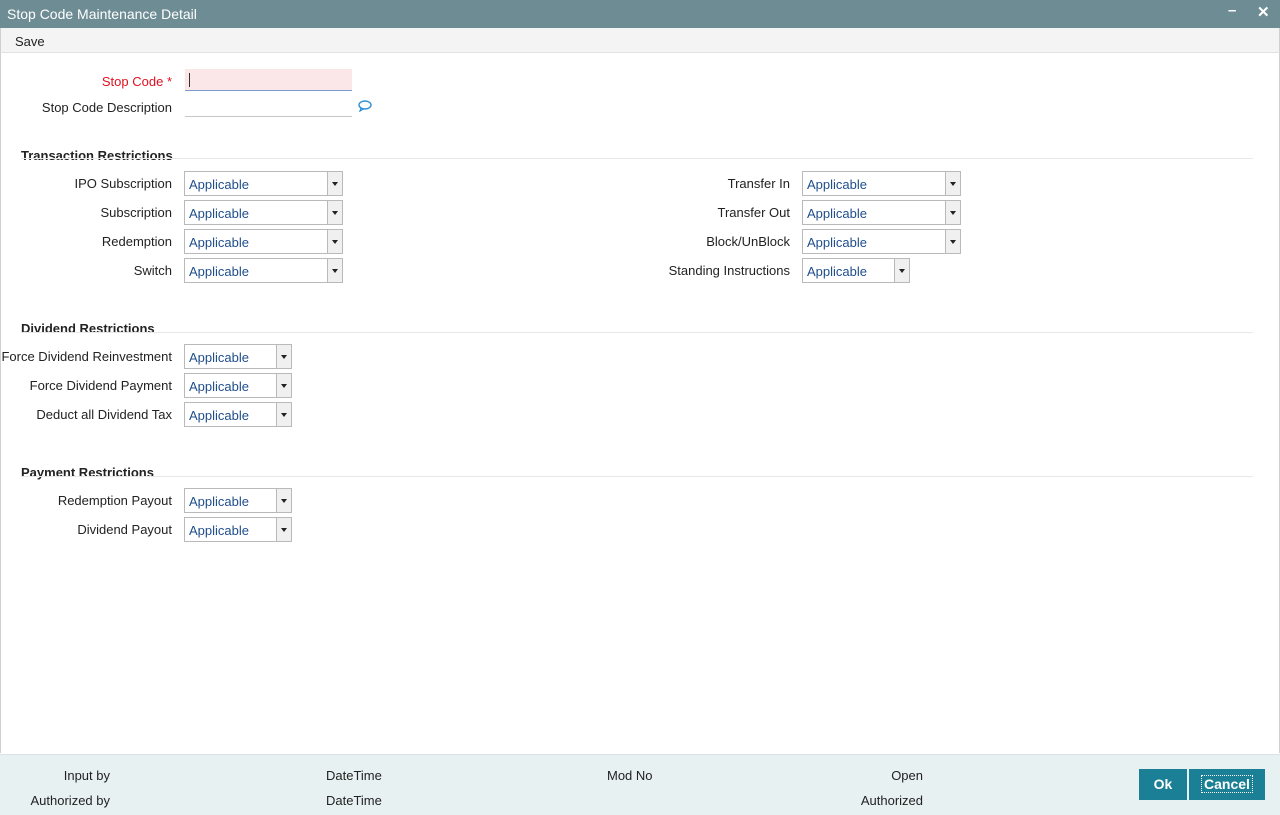 This screenshot has height=815, width=1280. Describe the element at coordinates (88, 328) in the screenshot. I see `dividend-restrictions-title: Dividend Restrictions` at that location.